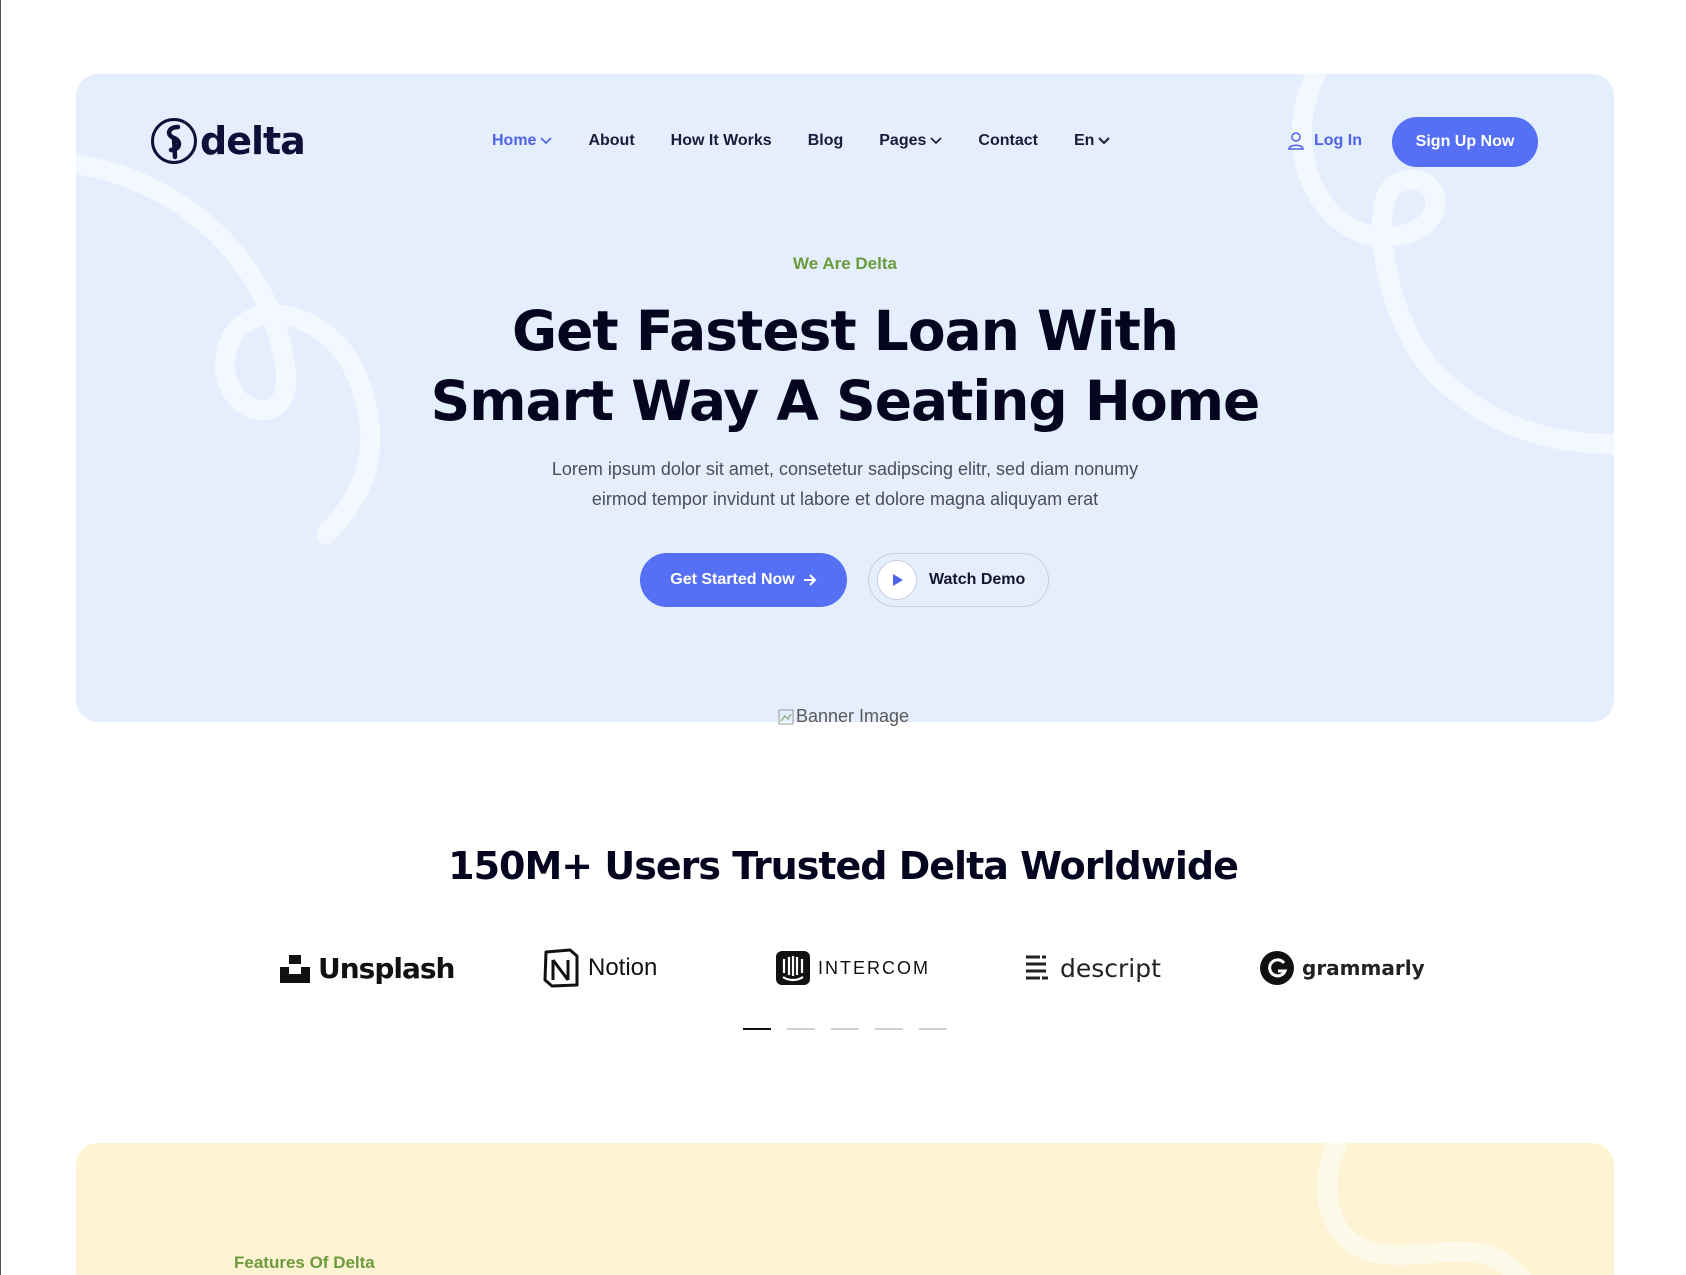  What do you see at coordinates (845, 401) in the screenshot?
I see `headline-line-2: Smart Way A Seating Home` at bounding box center [845, 401].